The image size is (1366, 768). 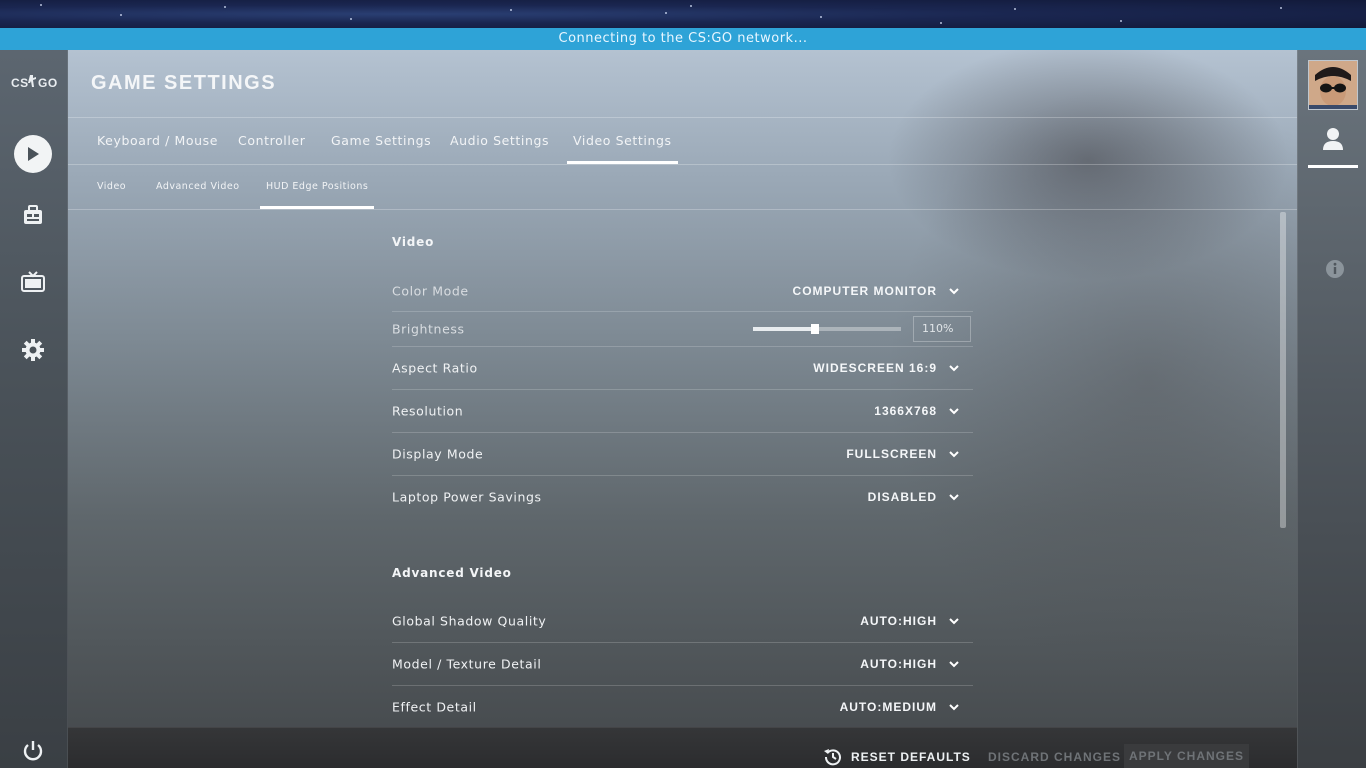 I want to click on play-button, so click(x=33, y=154).